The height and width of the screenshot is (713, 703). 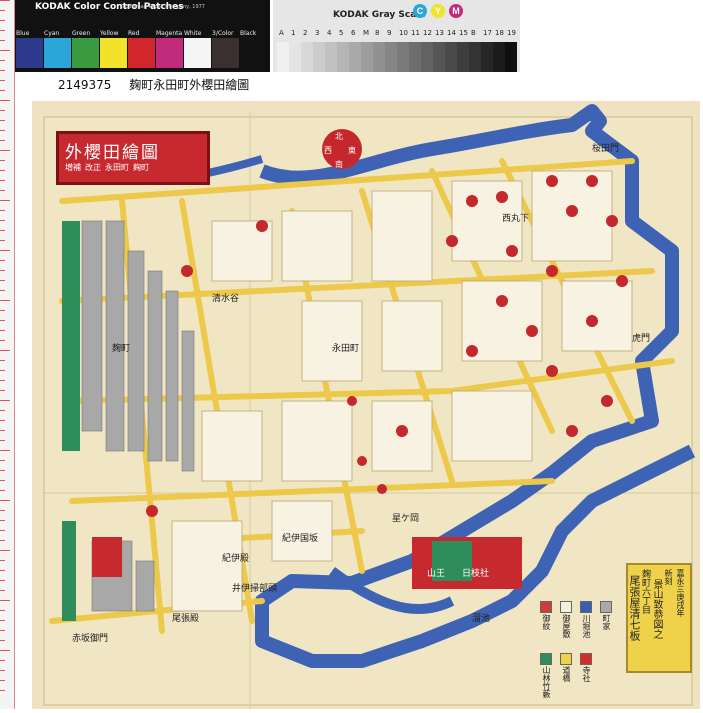 I want to click on kodak-gray-title: KODAK Gray Scale, so click(x=379, y=15).